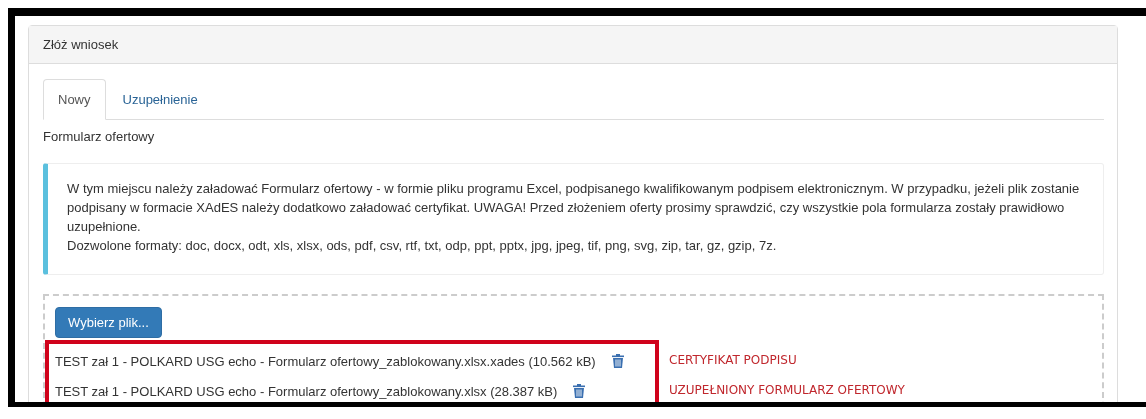  What do you see at coordinates (99, 136) in the screenshot?
I see `section-title: Formularz ofertowy` at bounding box center [99, 136].